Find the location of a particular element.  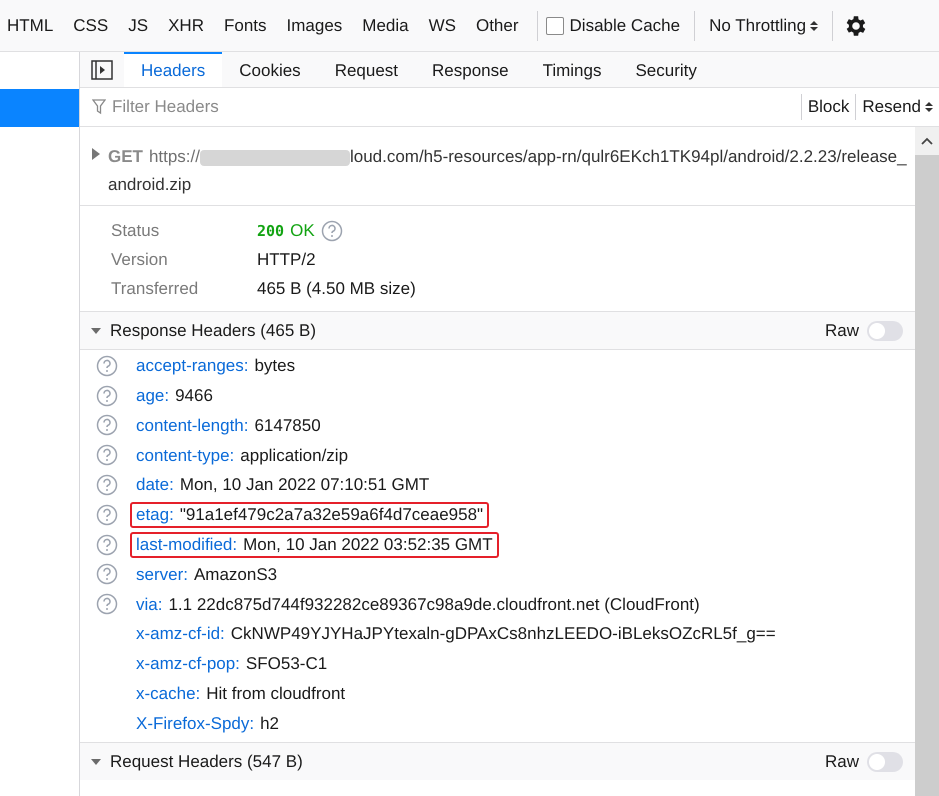

header-name: content-type: is located at coordinates (185, 455).